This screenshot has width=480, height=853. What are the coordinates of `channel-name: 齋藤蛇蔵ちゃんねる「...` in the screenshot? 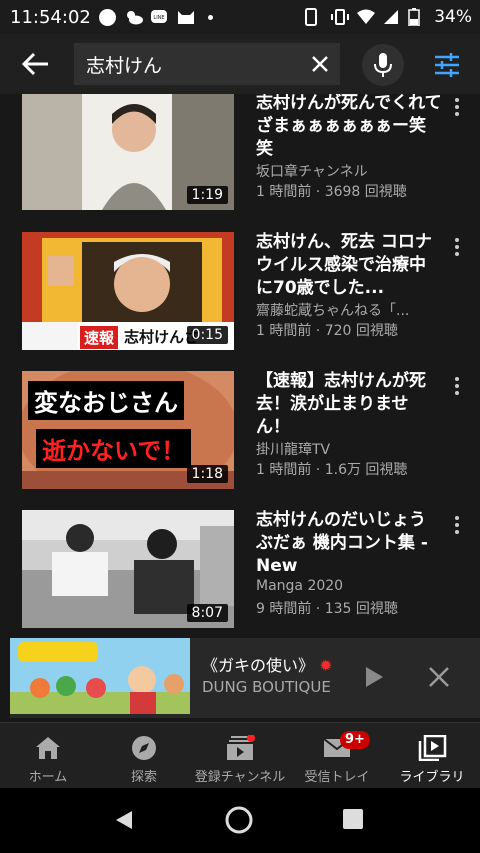 It's located at (333, 311).